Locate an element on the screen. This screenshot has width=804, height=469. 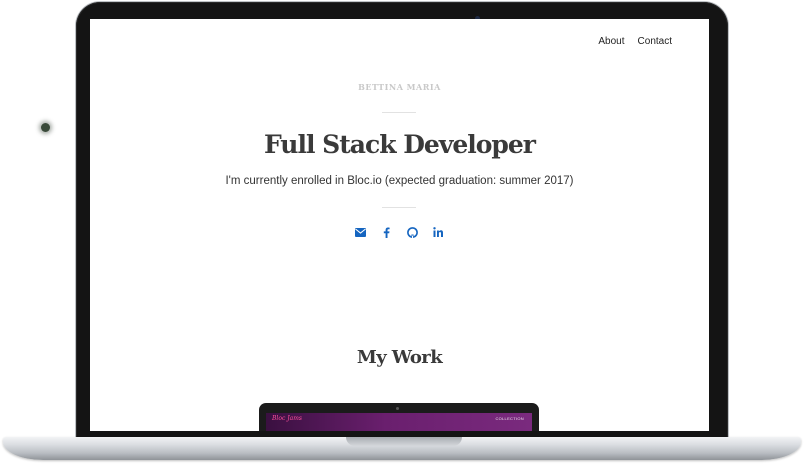
envelope-icon is located at coordinates (360, 232).